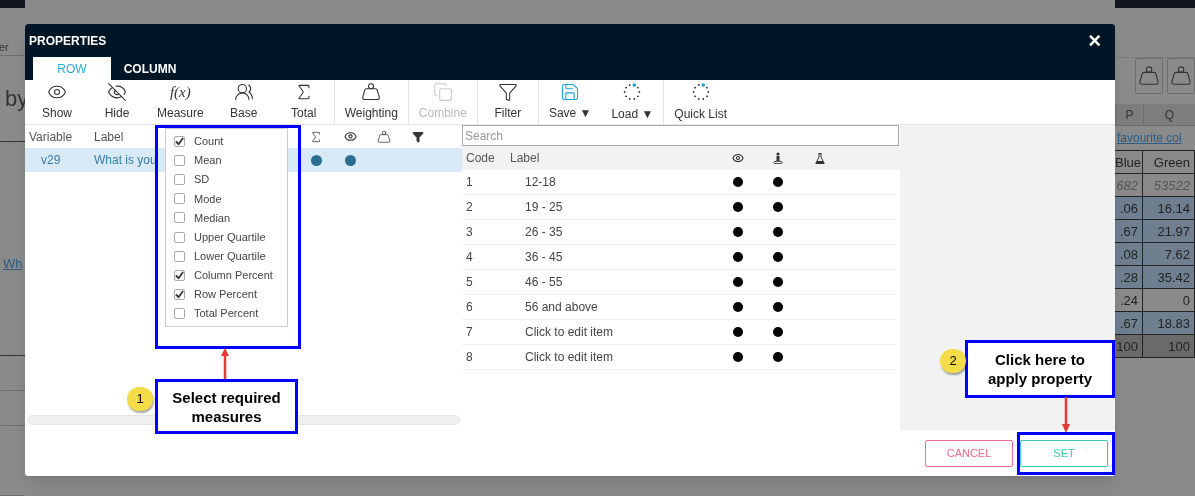 The width and height of the screenshot is (1195, 496). Describe the element at coordinates (180, 92) in the screenshot. I see `function-icon: f(x)` at that location.